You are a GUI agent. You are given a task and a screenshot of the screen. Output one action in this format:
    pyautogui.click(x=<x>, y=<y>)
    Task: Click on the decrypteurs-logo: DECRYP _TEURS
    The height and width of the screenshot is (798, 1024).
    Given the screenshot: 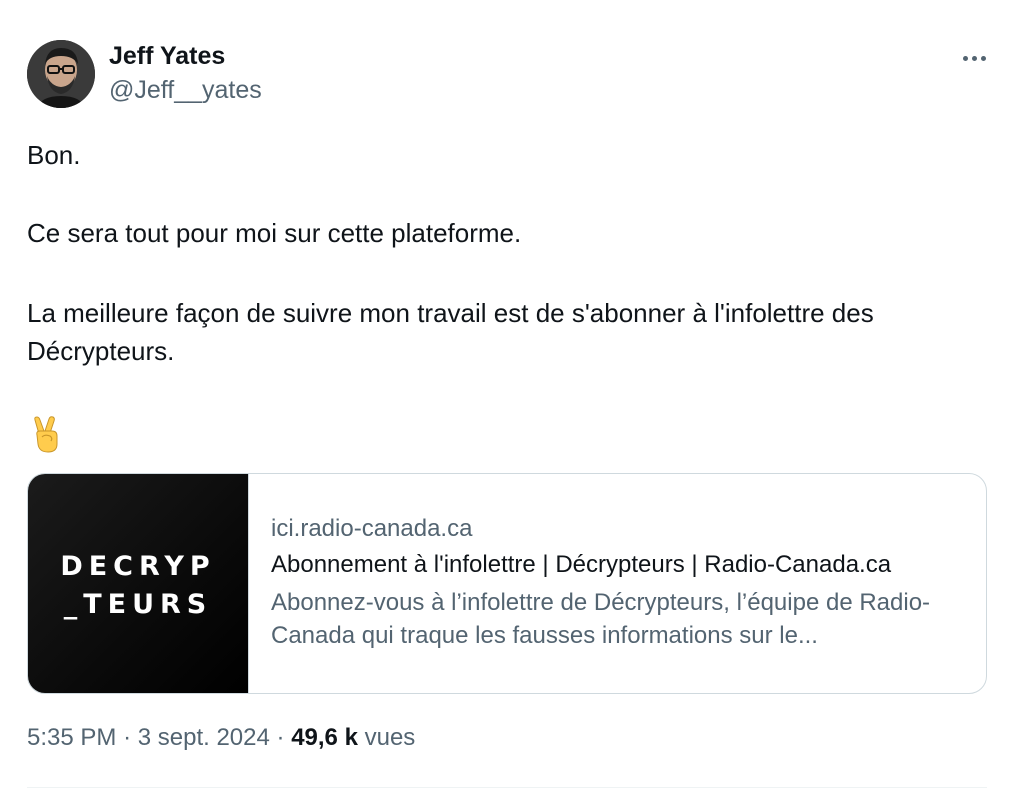 What is the action you would take?
    pyautogui.click(x=138, y=586)
    